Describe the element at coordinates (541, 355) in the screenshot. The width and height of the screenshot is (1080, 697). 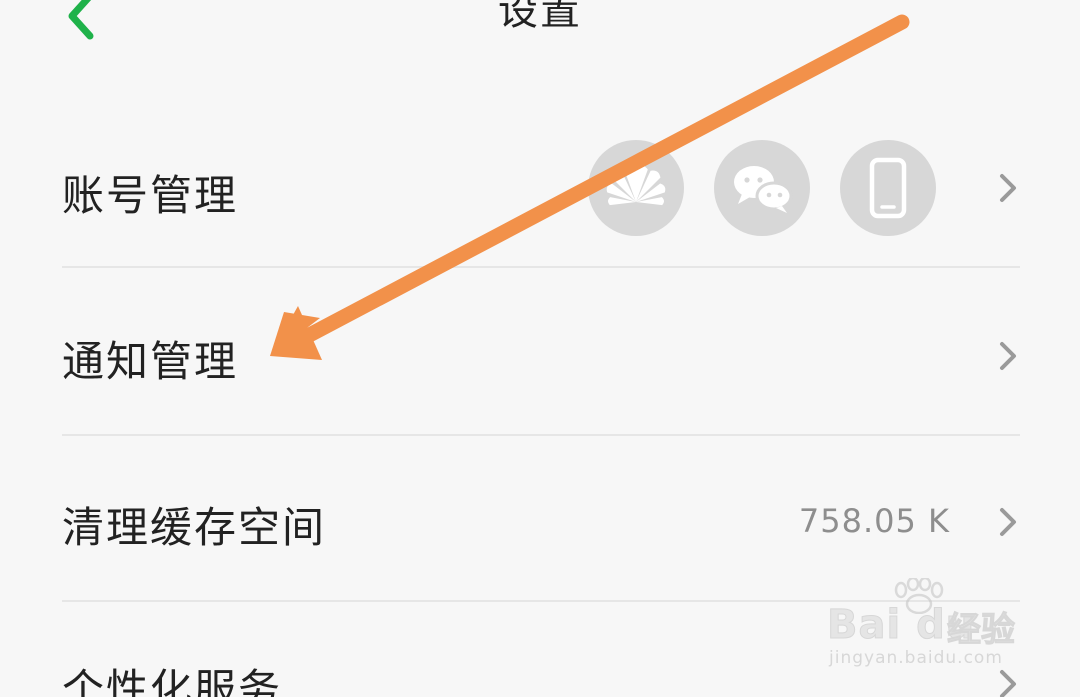
I see `notification-management-row: 通知管理` at that location.